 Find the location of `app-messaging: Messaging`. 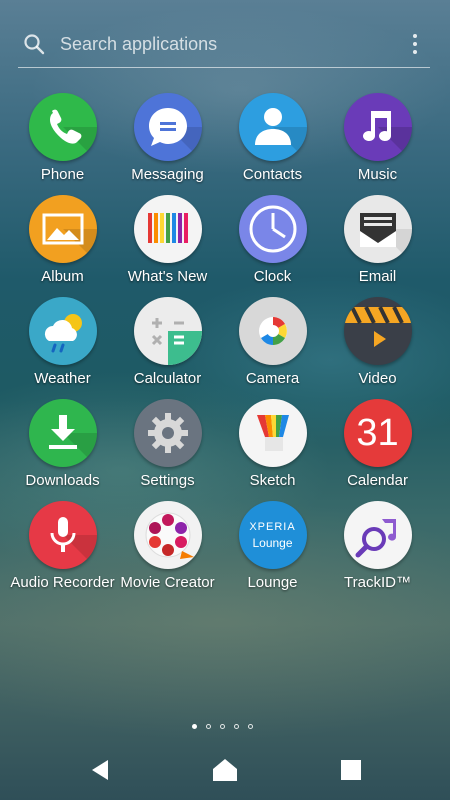

app-messaging: Messaging is located at coordinates (167, 141).